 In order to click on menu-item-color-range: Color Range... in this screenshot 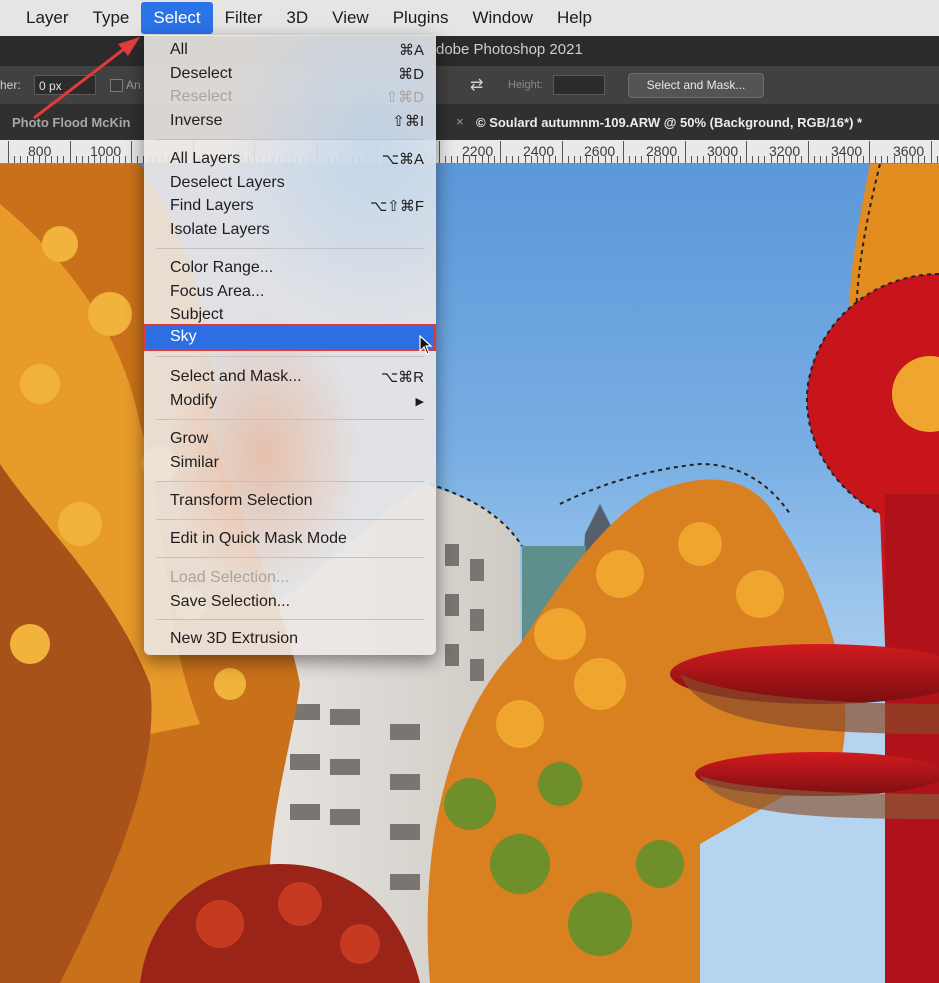, I will do `click(290, 268)`.